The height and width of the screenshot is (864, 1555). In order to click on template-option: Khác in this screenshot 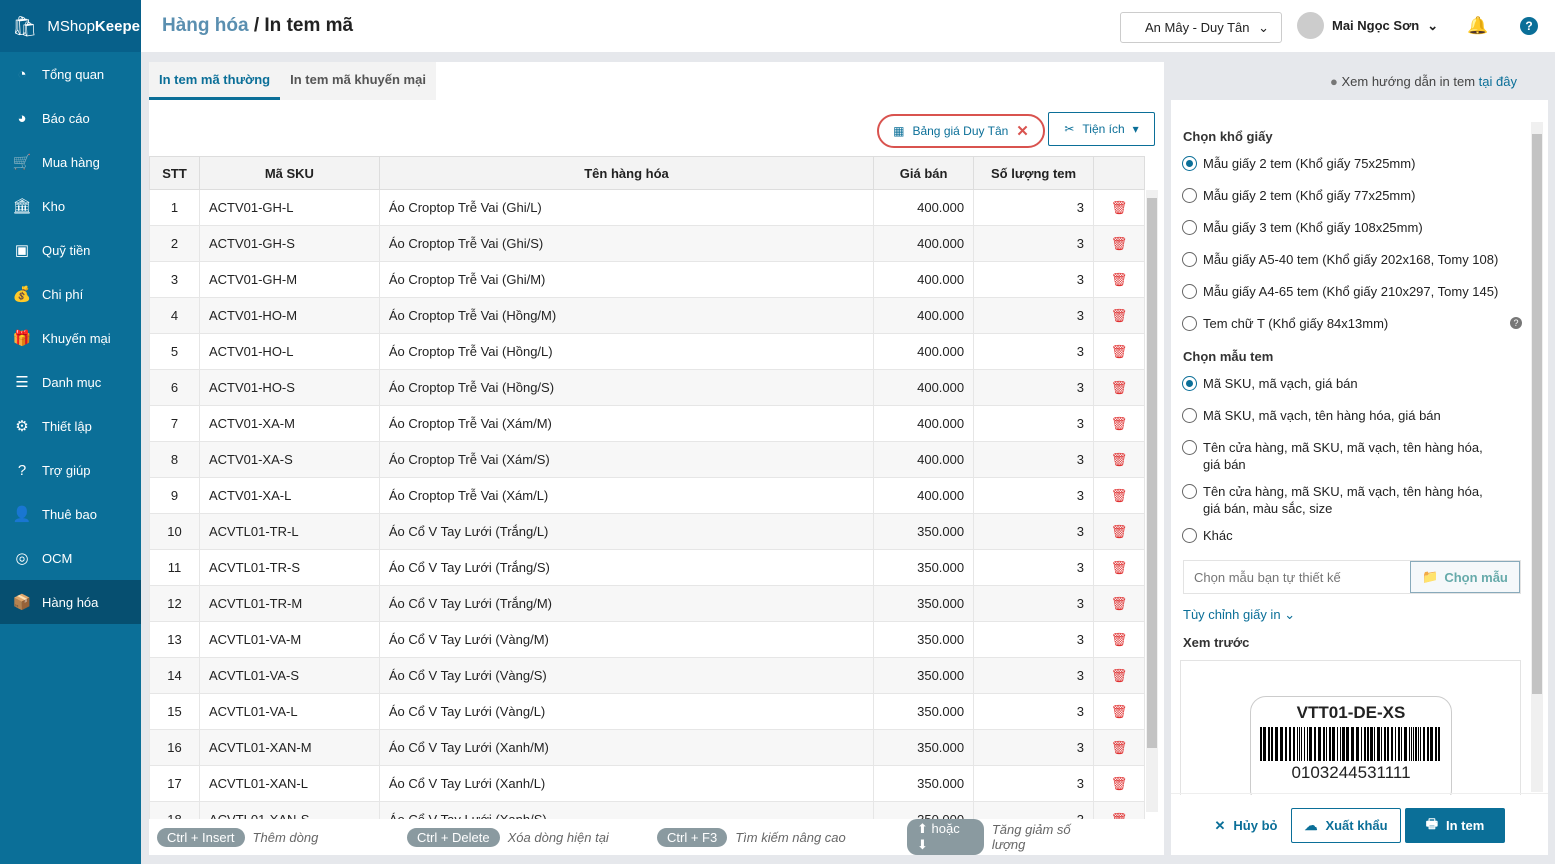, I will do `click(1342, 535)`.